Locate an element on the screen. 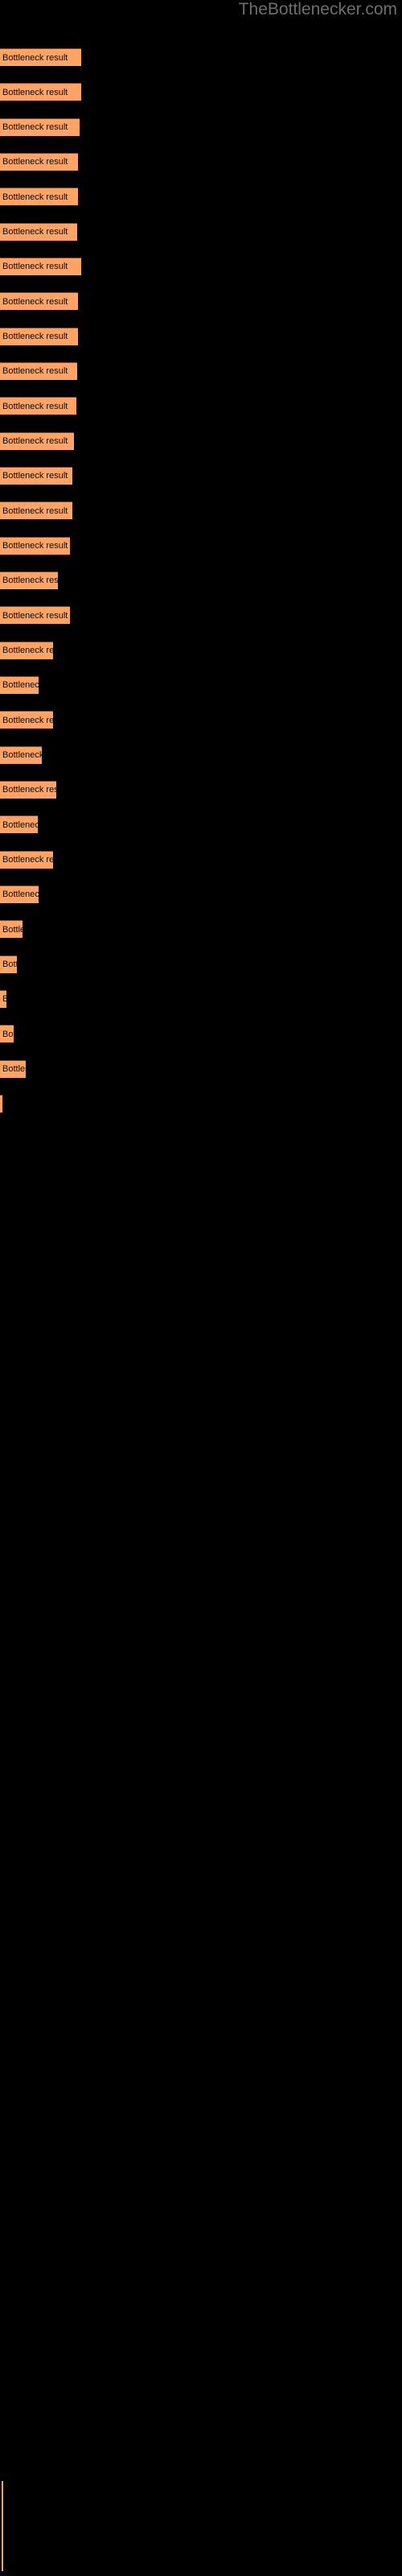 The width and height of the screenshot is (402, 2576). chart-axis-baseline is located at coordinates (2, 2526).